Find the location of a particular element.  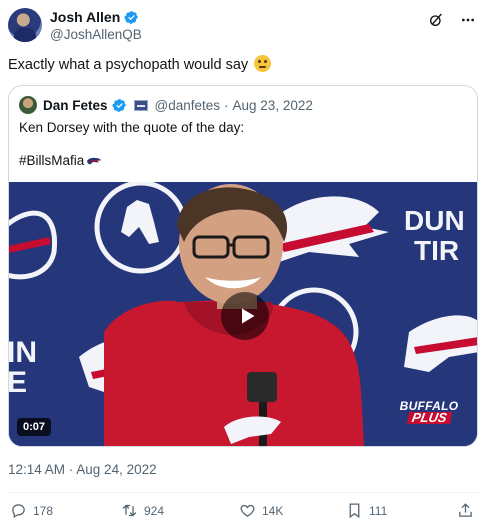

reply-button: 178 is located at coordinates (31, 510).